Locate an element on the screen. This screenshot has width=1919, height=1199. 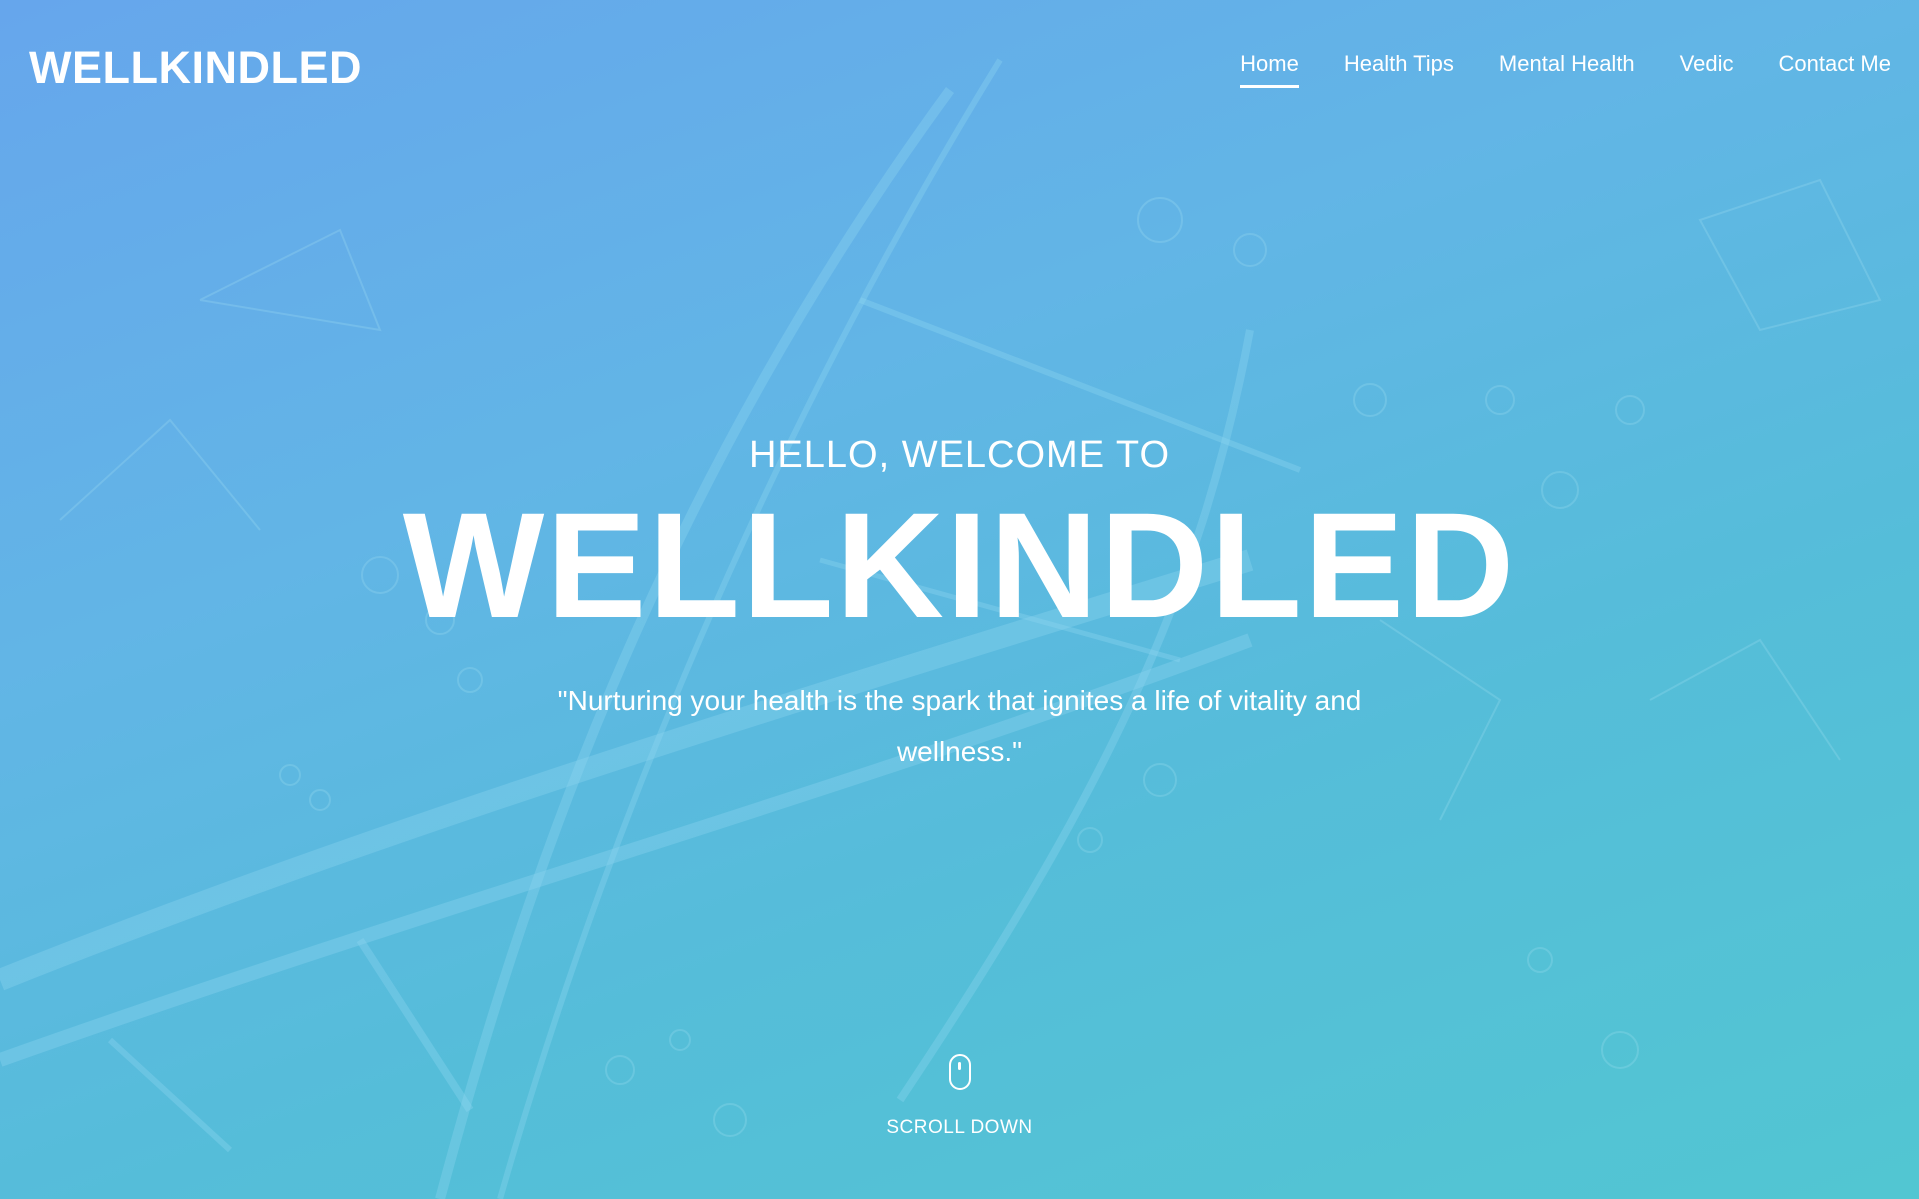
hero-greeting: HELLO, WELCOME TO is located at coordinates (959, 455).